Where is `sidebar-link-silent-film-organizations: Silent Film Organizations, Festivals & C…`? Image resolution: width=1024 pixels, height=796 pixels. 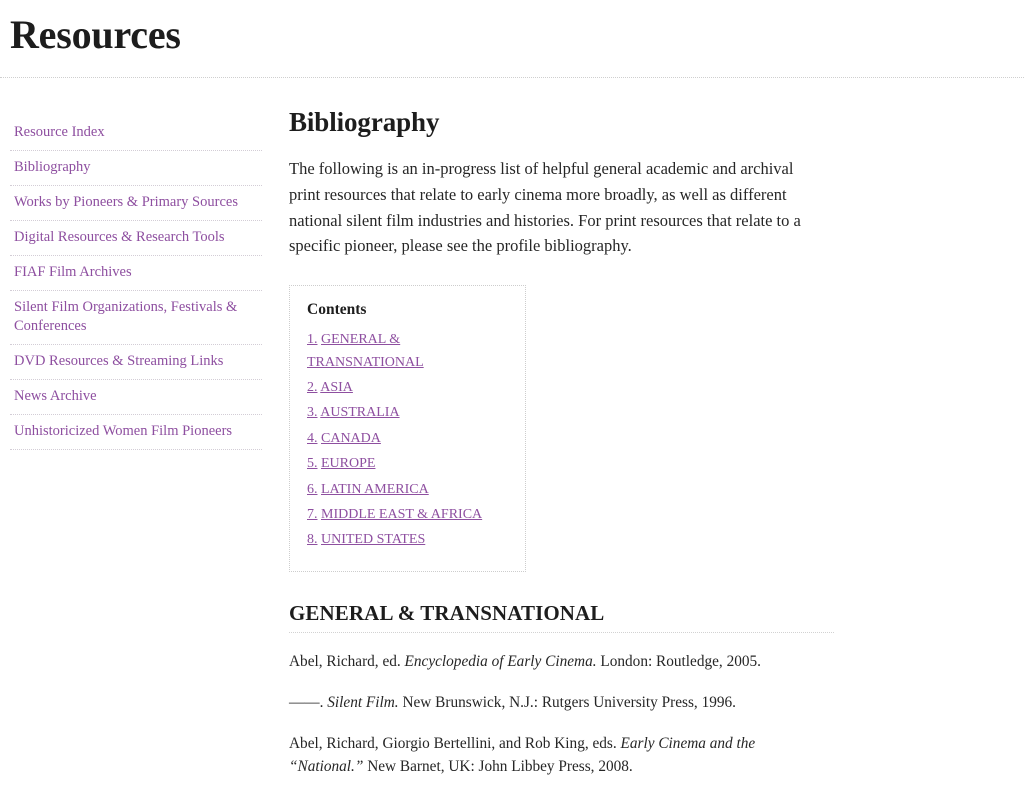
sidebar-link-silent-film-organizations: Silent Film Organizations, Festivals & C… is located at coordinates (136, 317).